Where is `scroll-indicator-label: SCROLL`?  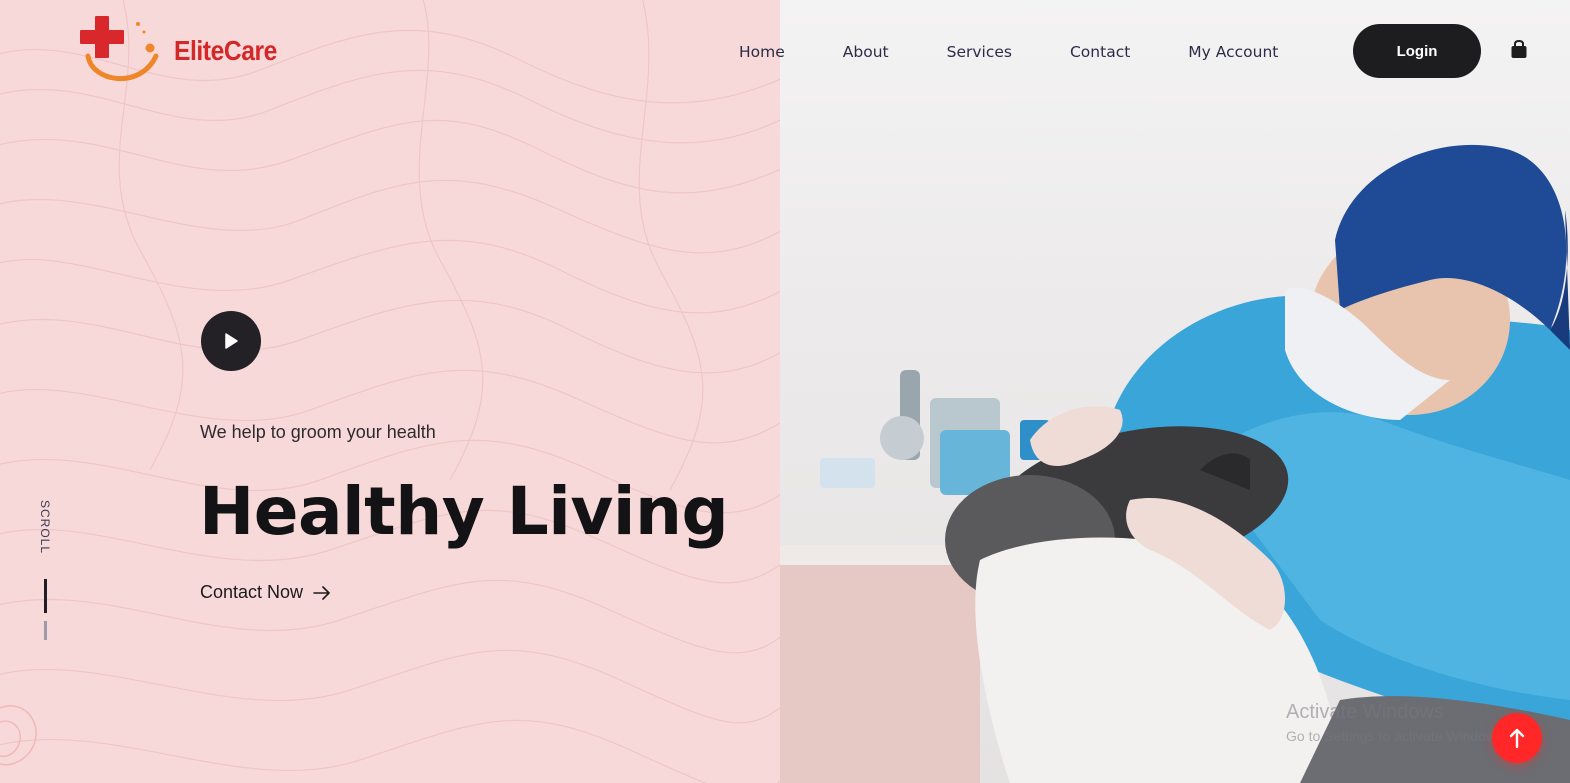
scroll-indicator-label: SCROLL is located at coordinates (45, 527).